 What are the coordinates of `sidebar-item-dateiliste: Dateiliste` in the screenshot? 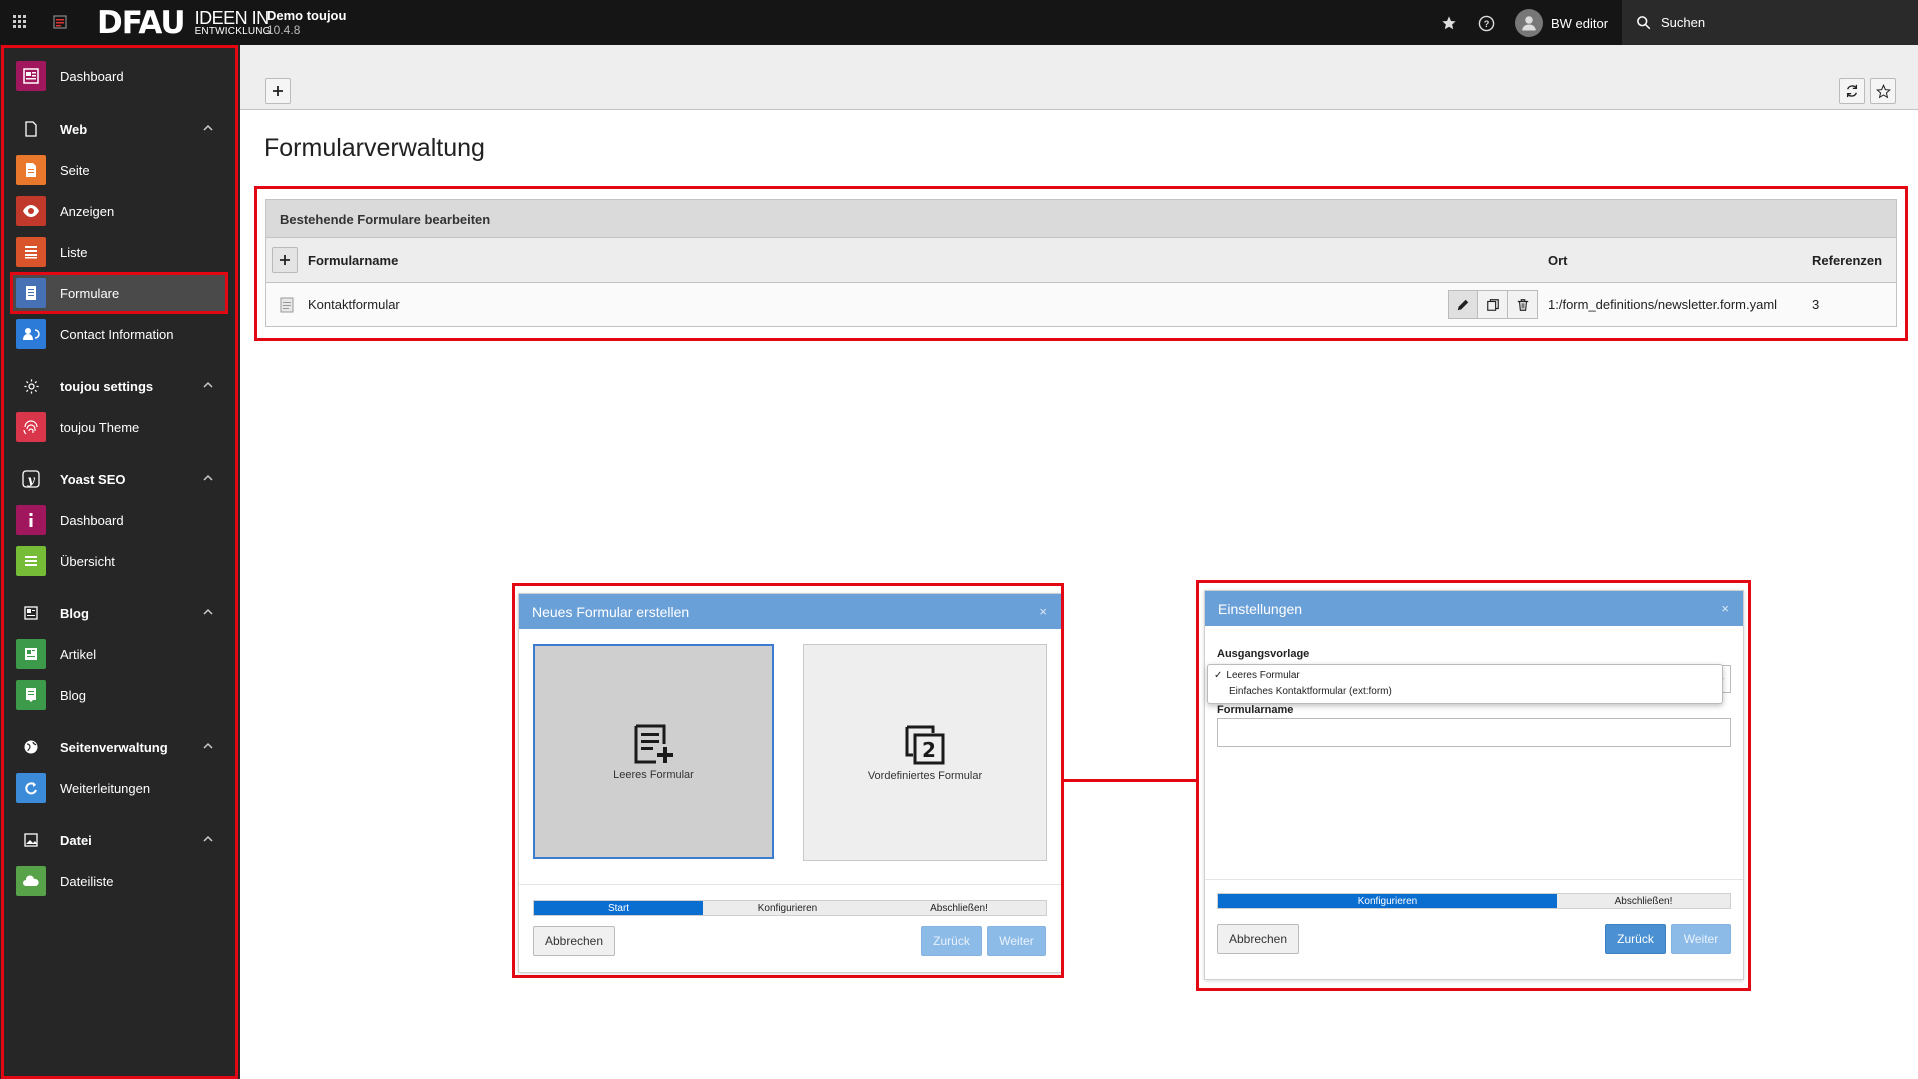 It's located at (119, 881).